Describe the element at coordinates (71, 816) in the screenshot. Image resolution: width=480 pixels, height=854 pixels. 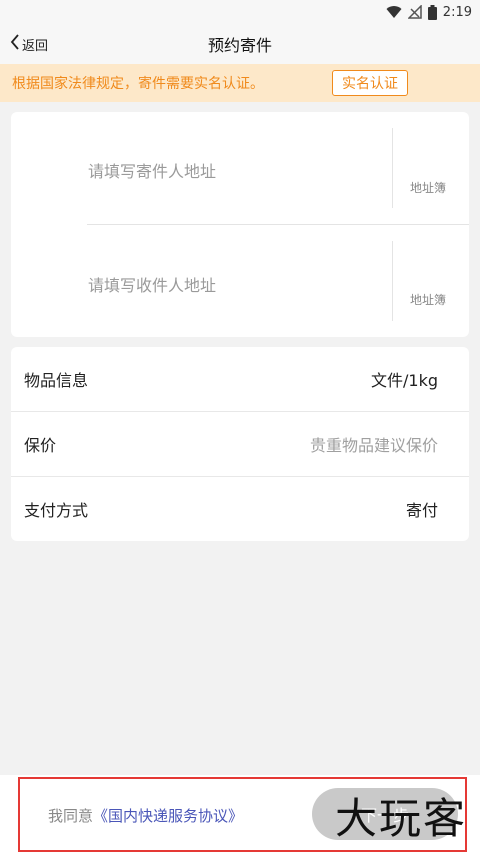
I see `agreement-prefix: 我同意` at that location.